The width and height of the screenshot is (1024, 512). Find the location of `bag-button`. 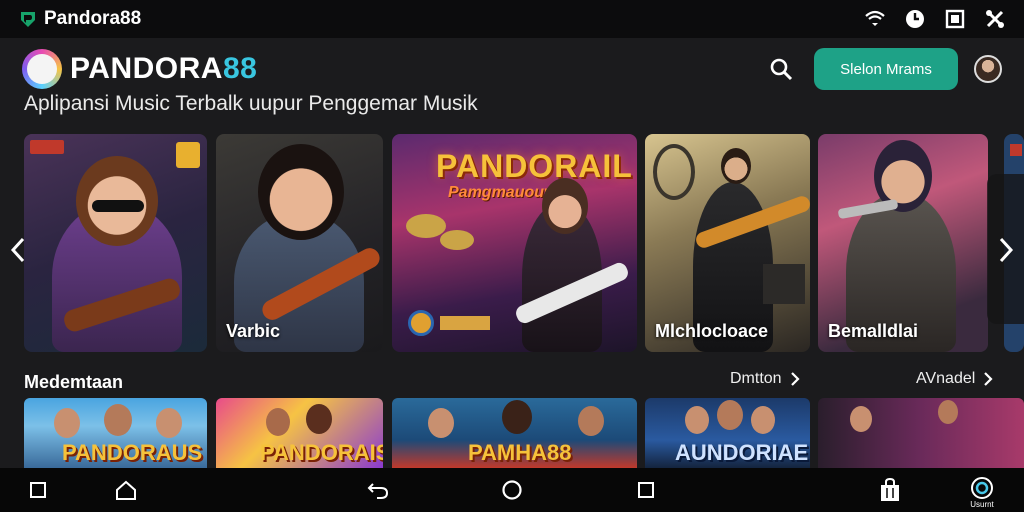

bag-button is located at coordinates (890, 490).